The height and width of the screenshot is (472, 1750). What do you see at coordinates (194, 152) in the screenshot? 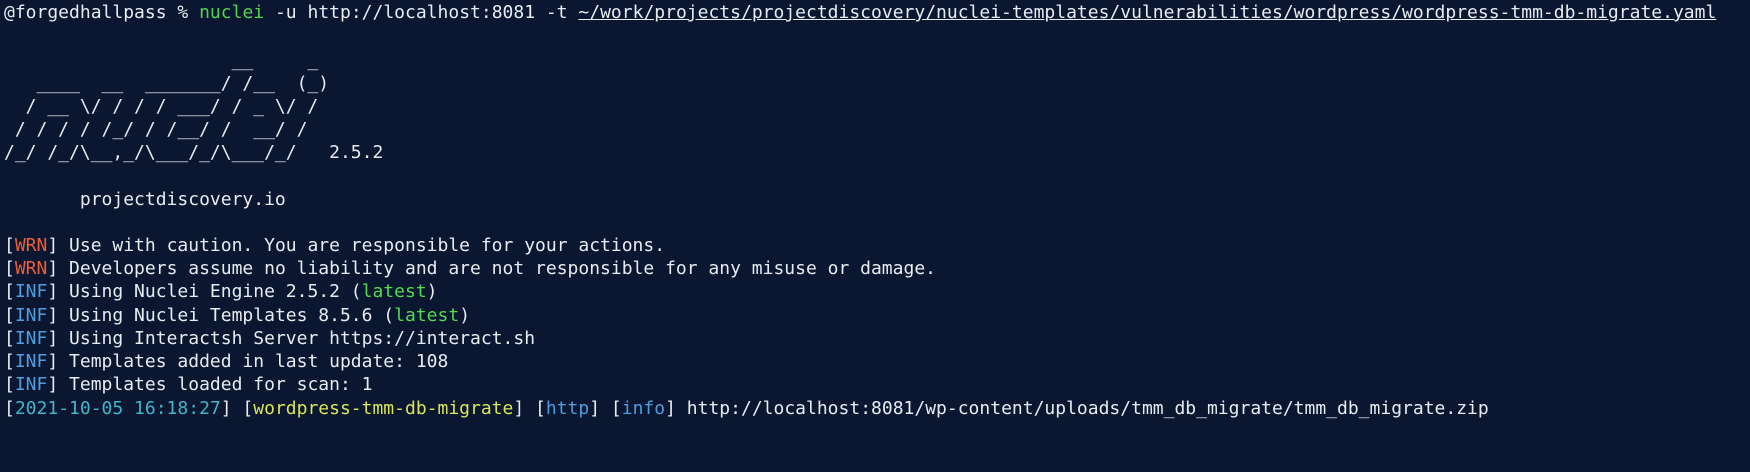
I see `banner-line-5: /_/ /_/\__,_/\___/_/\___/_/ 2.5.2` at bounding box center [194, 152].